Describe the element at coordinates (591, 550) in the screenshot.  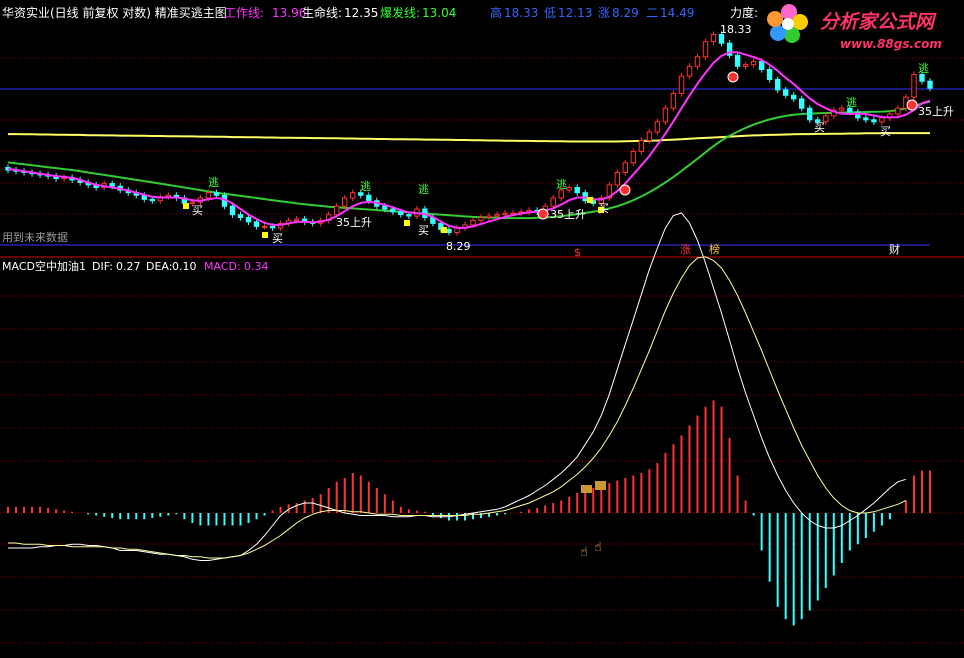
I see `hand-pointer-icon: ☝ ☝` at that location.